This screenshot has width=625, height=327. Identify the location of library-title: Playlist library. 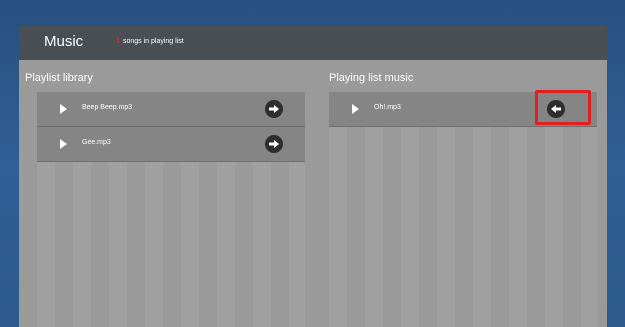
(59, 78).